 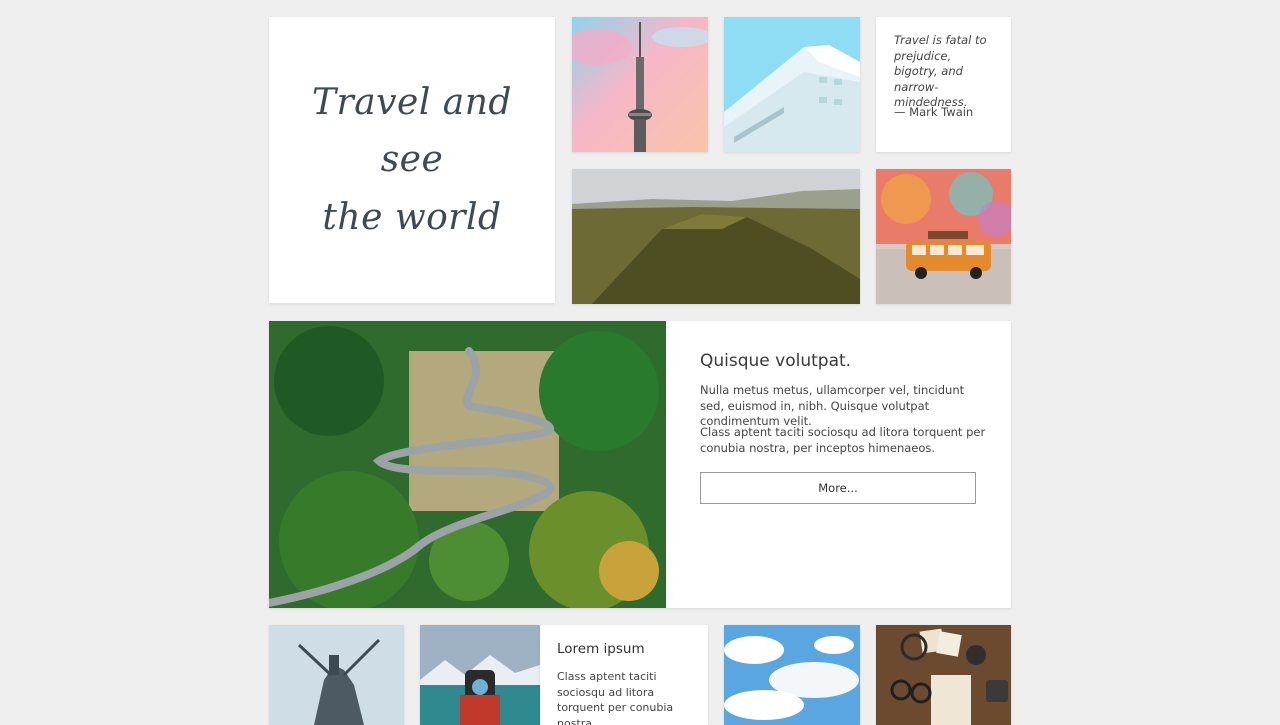 I want to click on photo-clouds, so click(x=792, y=675).